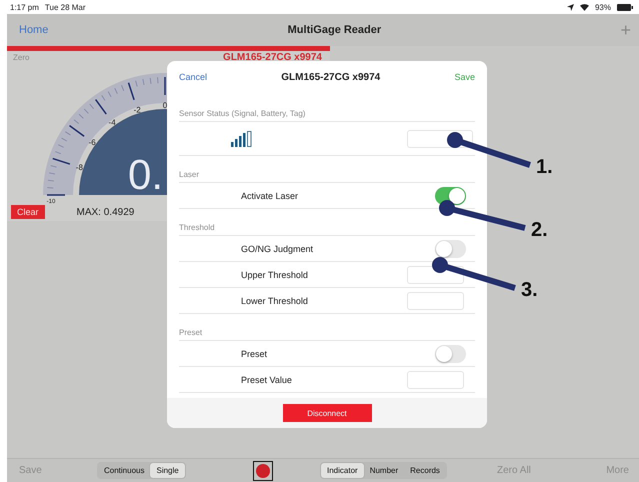 This screenshot has width=639, height=482. Describe the element at coordinates (275, 275) in the screenshot. I see `setting-label: Upper Threshold` at that location.